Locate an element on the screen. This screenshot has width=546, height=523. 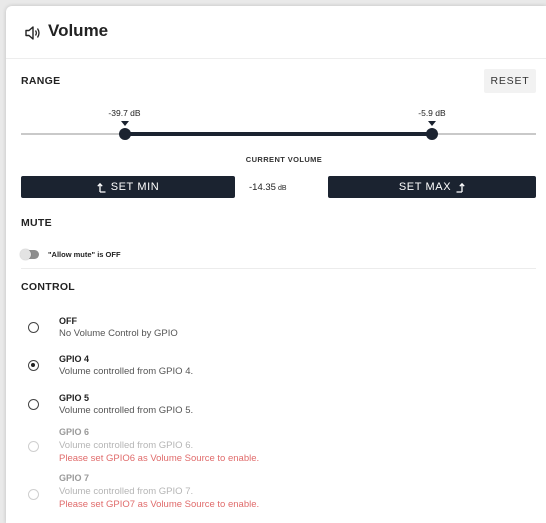
volume-range-slider: -39.7 dB -5.9 dB is located at coordinates (278, 125).